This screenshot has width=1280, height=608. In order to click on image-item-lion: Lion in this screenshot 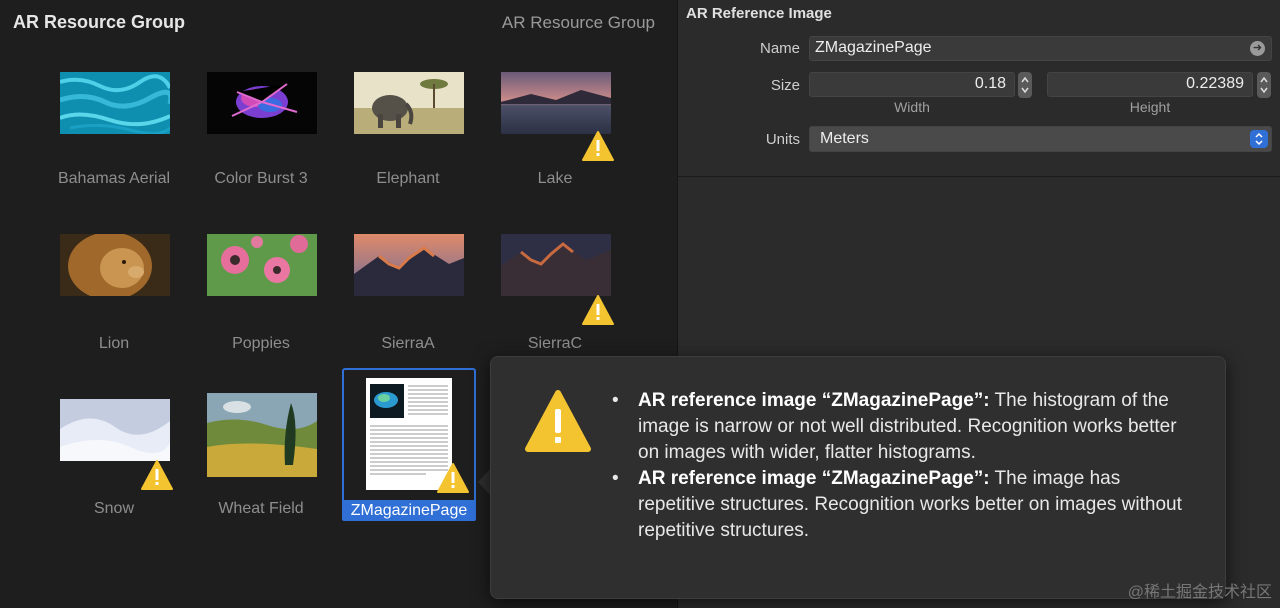, I will do `click(114, 303)`.